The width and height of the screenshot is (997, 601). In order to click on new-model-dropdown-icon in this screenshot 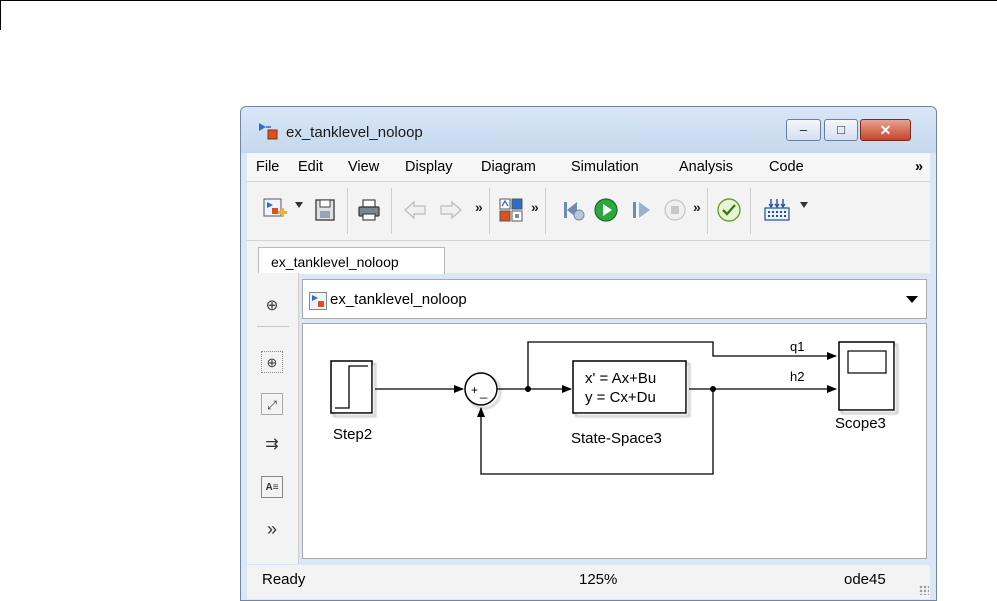, I will do `click(299, 205)`.